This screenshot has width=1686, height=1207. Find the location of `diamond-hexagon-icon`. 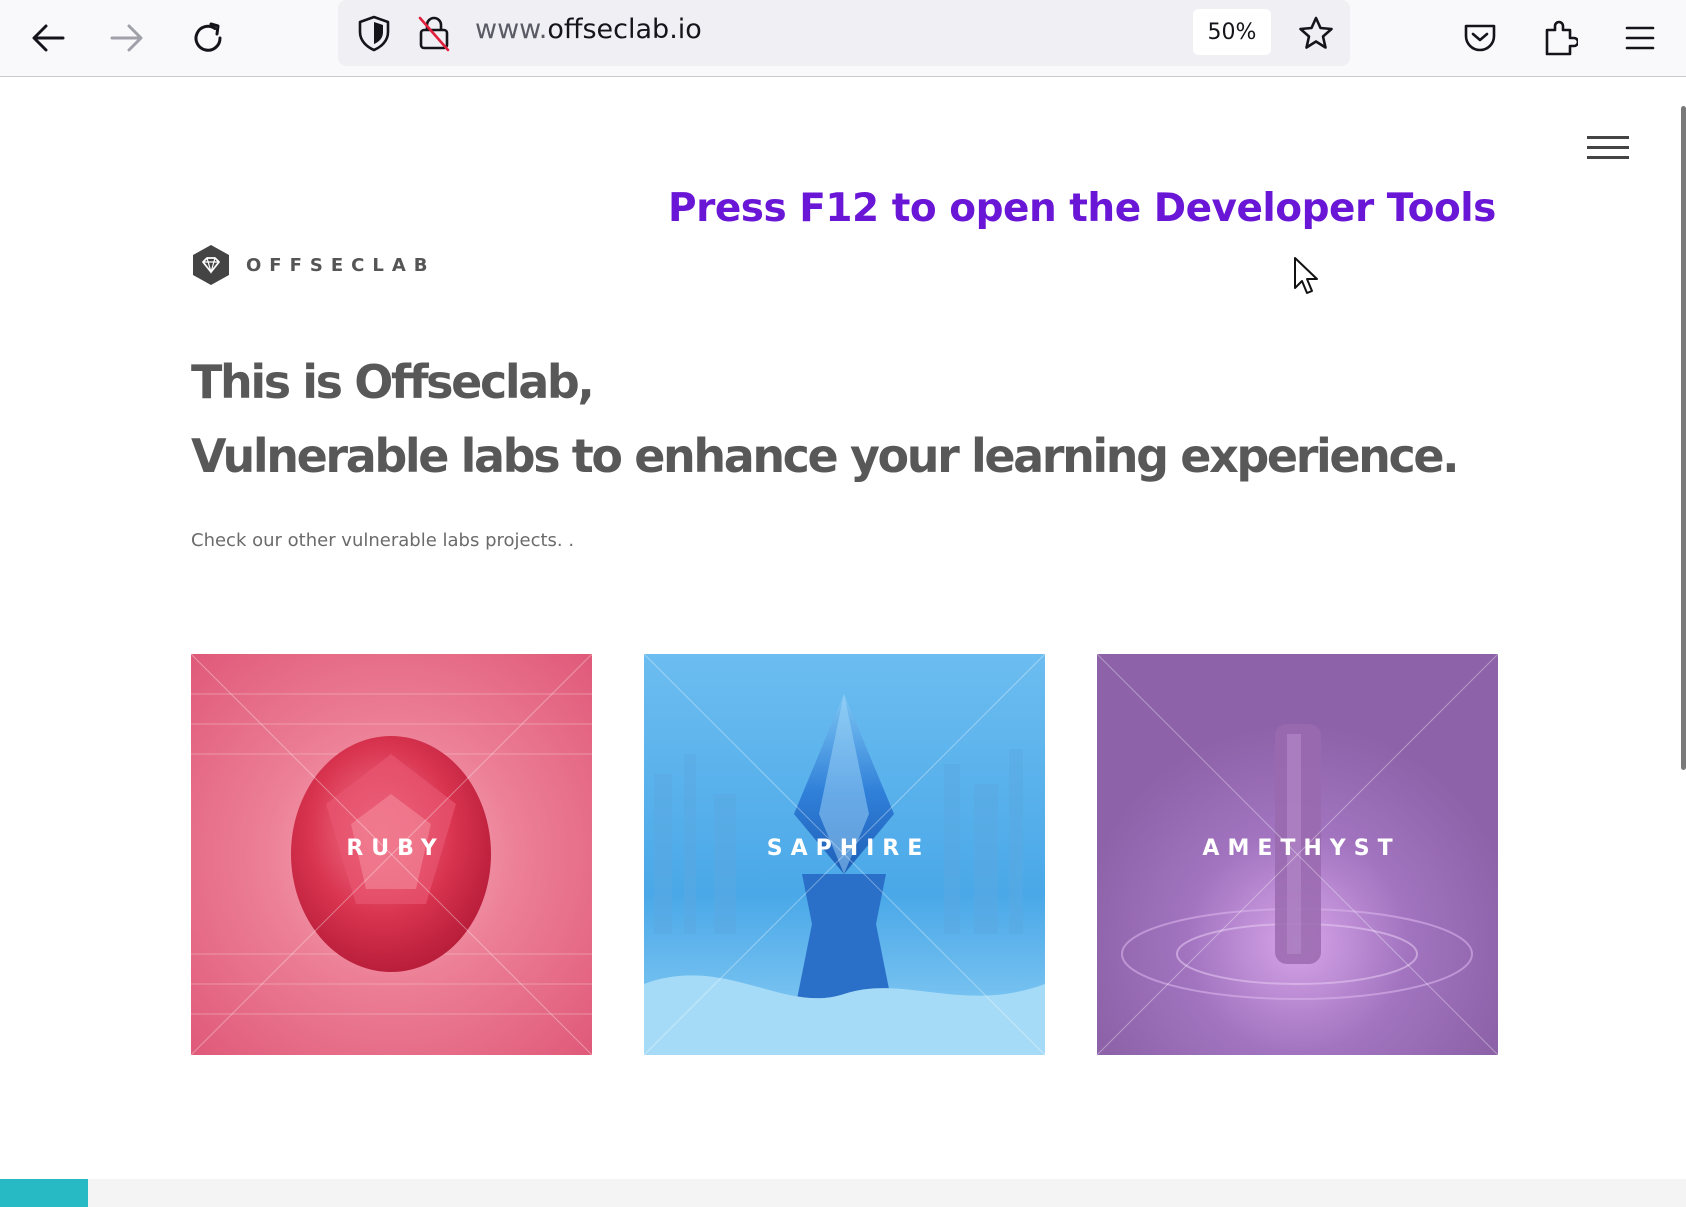

diamond-hexagon-icon is located at coordinates (211, 265).